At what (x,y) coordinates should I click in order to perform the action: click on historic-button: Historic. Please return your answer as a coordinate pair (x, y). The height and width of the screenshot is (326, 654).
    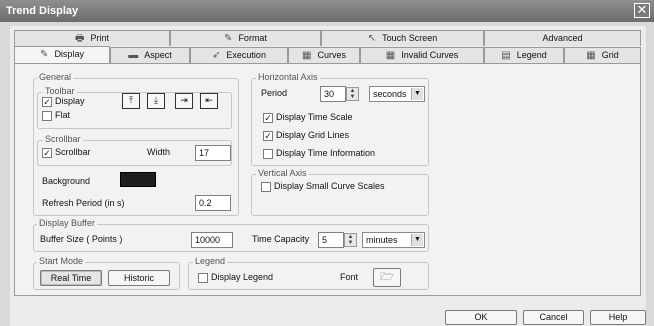
    Looking at the image, I should click on (139, 278).